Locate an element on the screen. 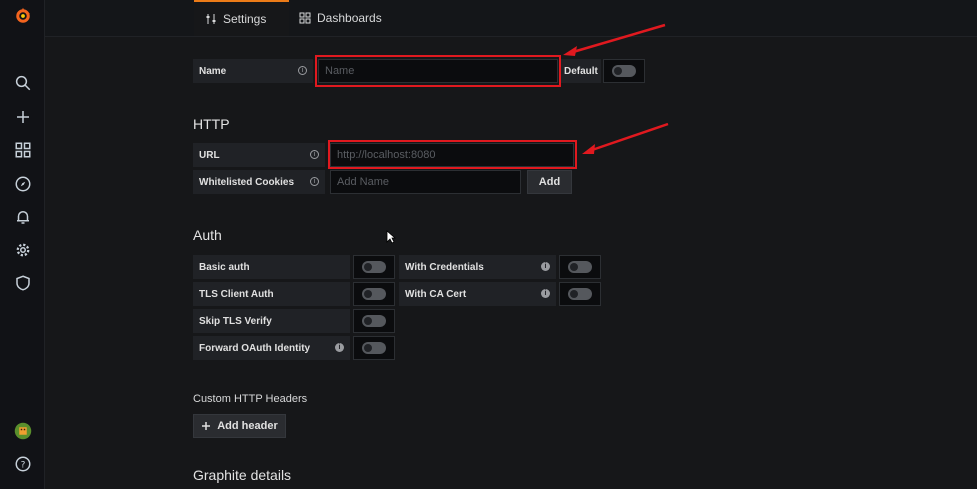 Image resolution: width=977 pixels, height=489 pixels. add-cookie-button: Add is located at coordinates (549, 182).